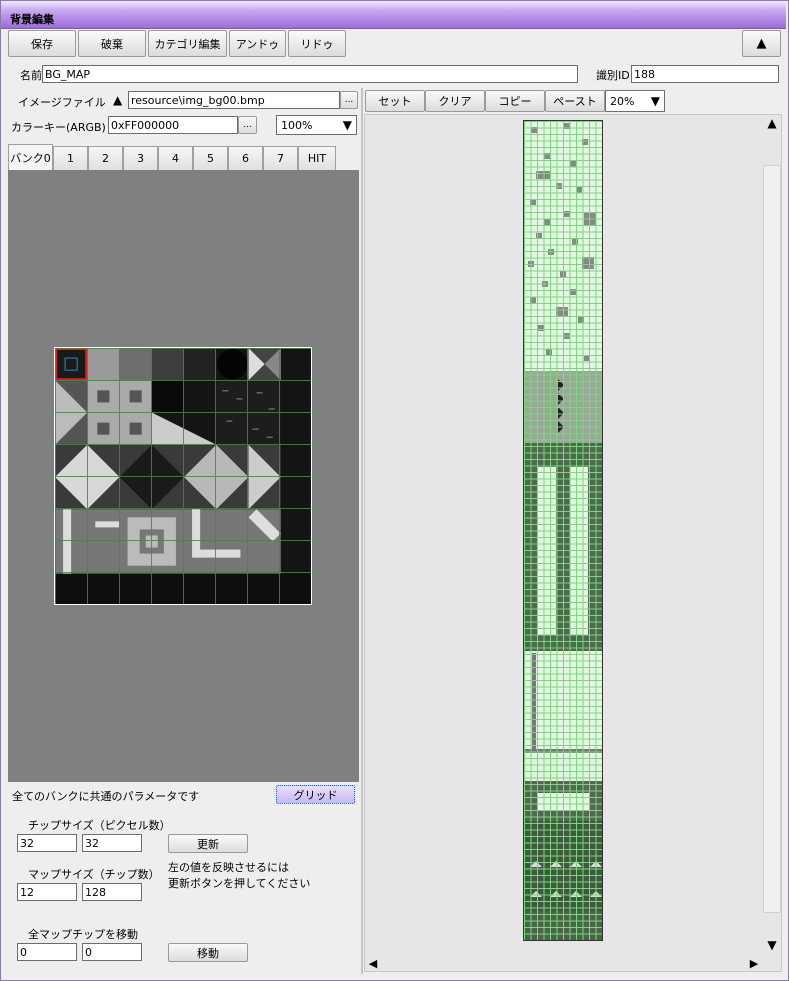 Image resolution: width=789 pixels, height=981 pixels. I want to click on common-params-note: 全てのバンクに共通のパラメータです, so click(106, 796).